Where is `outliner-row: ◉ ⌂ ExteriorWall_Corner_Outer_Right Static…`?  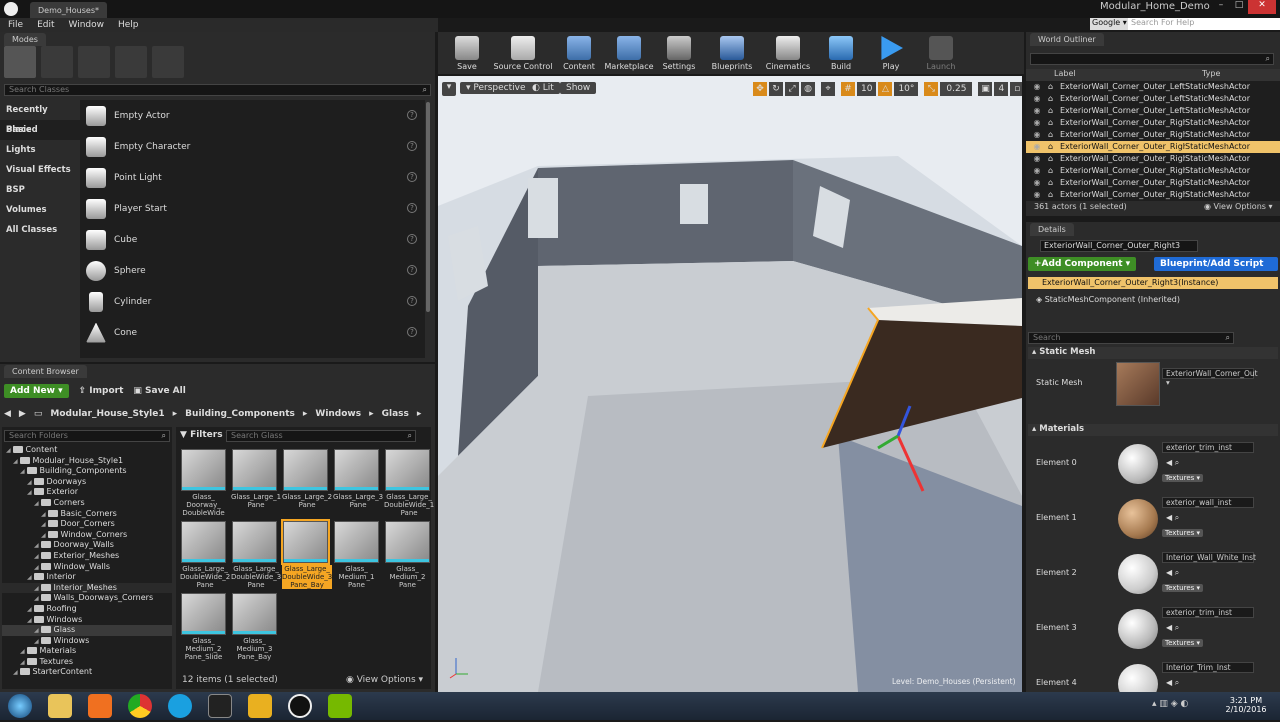 outliner-row: ◉ ⌂ ExteriorWall_Corner_Outer_Right Static… is located at coordinates (1153, 123).